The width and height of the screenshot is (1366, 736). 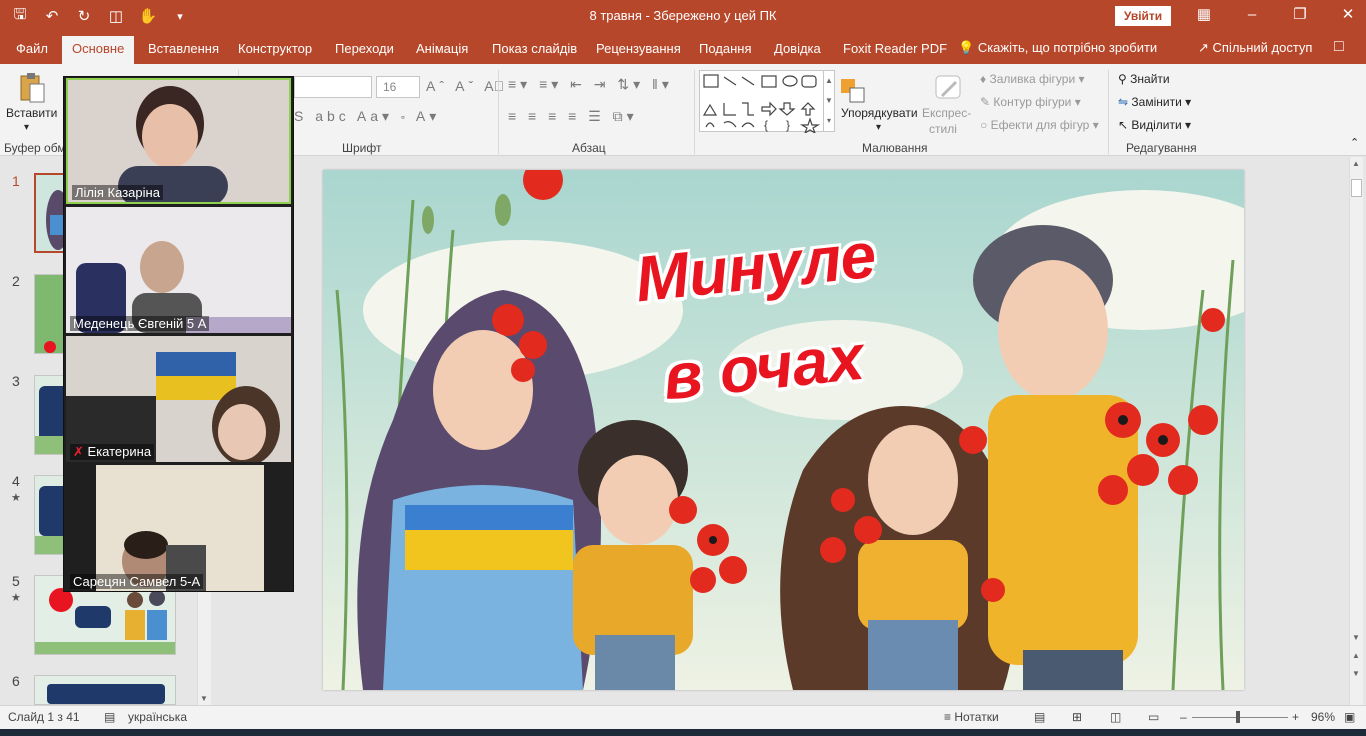 What do you see at coordinates (140, 323) in the screenshot?
I see `participant-name: Меденець Євгеній 5 А` at bounding box center [140, 323].